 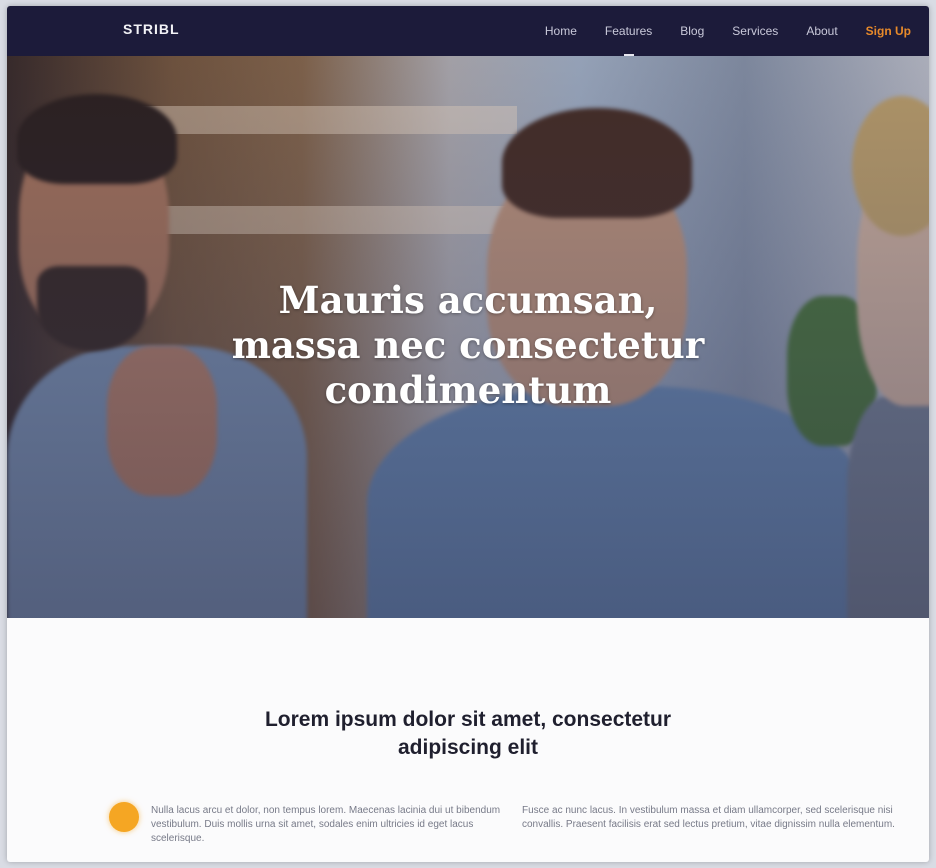 What do you see at coordinates (628, 31) in the screenshot?
I see `nav-features: Features` at bounding box center [628, 31].